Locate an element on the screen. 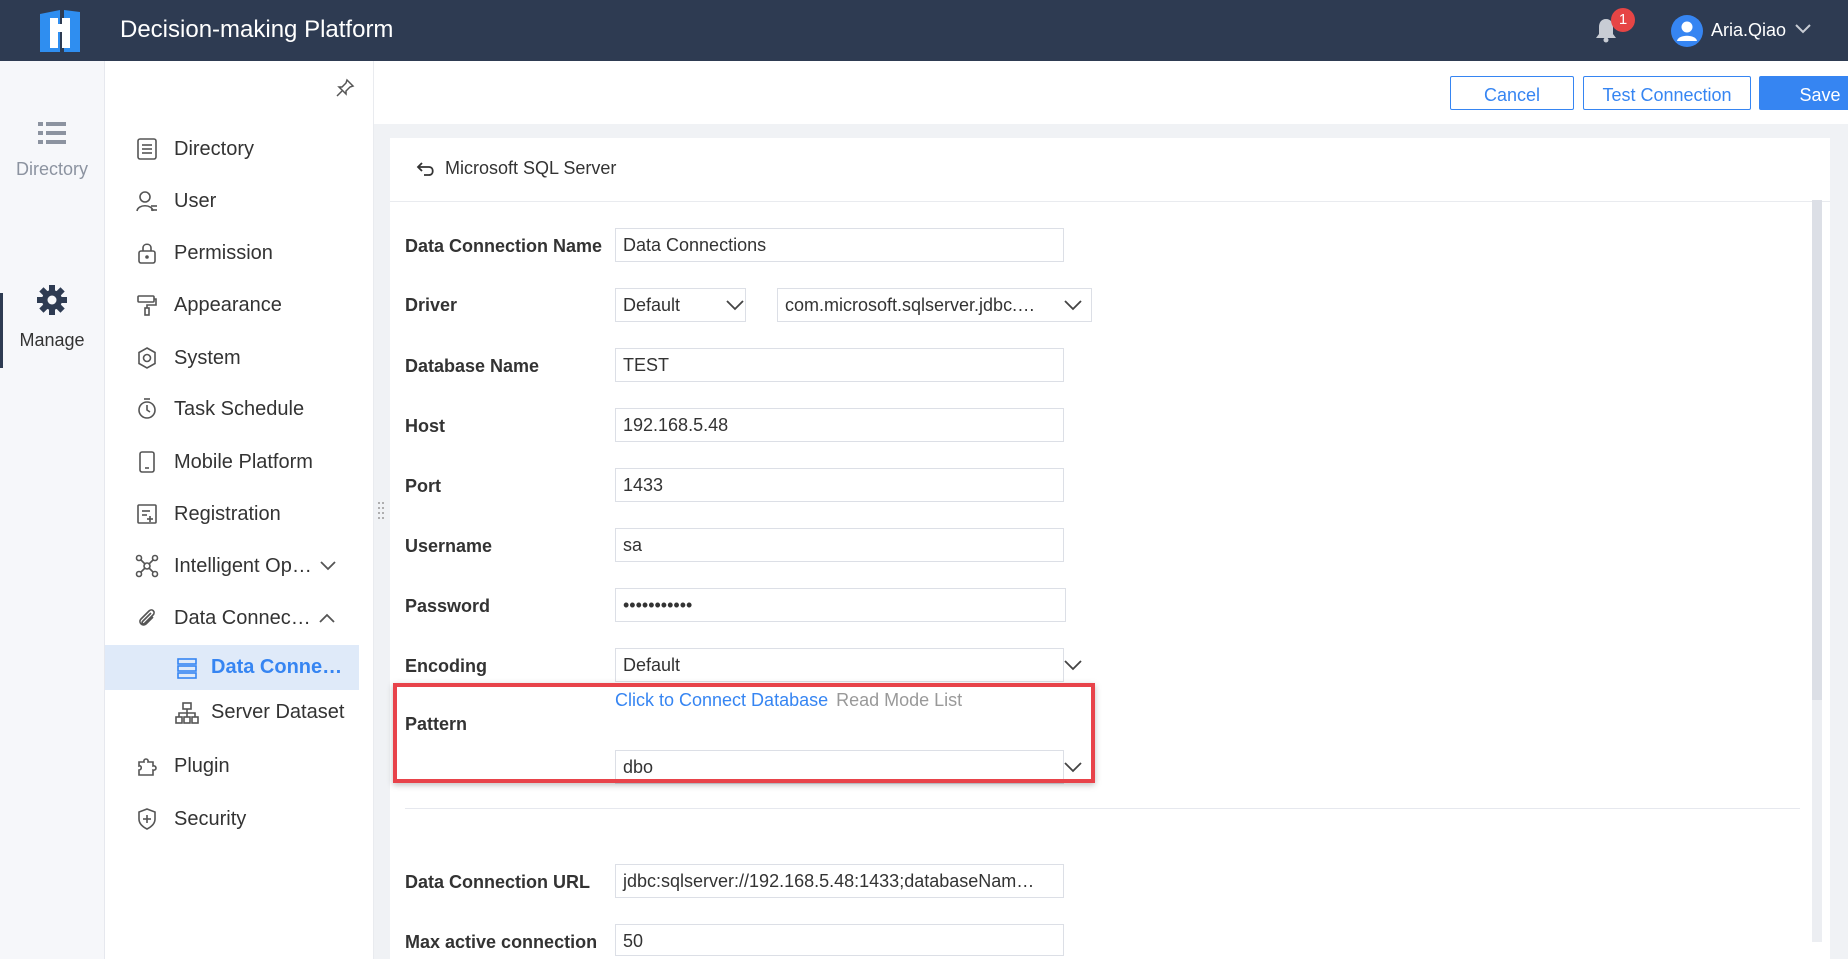 The height and width of the screenshot is (959, 1848). gear-icon is located at coordinates (52, 300).